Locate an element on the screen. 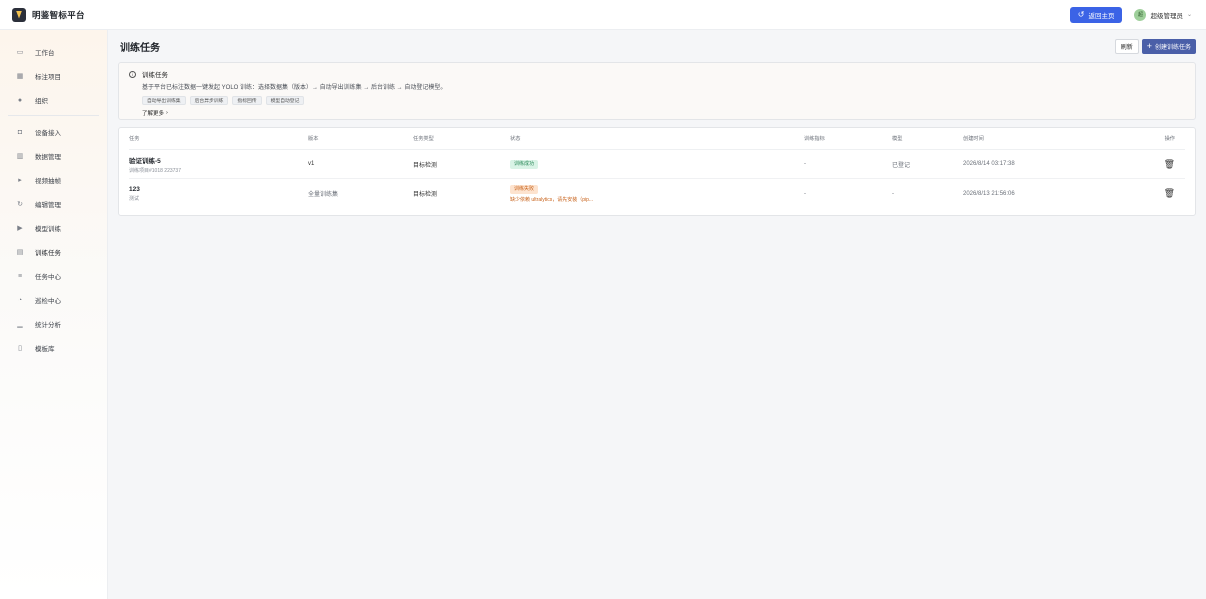  sidebar-item-label: 巡检中心 is located at coordinates (48, 301).